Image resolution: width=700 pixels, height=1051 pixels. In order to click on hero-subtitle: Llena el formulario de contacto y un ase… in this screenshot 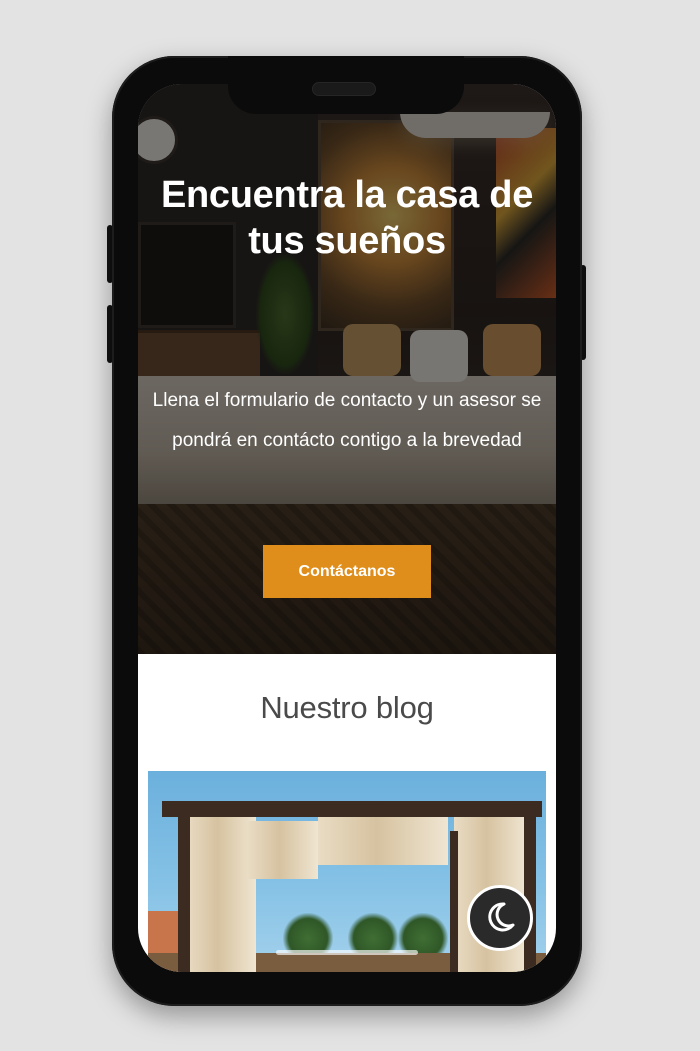, I will do `click(347, 420)`.